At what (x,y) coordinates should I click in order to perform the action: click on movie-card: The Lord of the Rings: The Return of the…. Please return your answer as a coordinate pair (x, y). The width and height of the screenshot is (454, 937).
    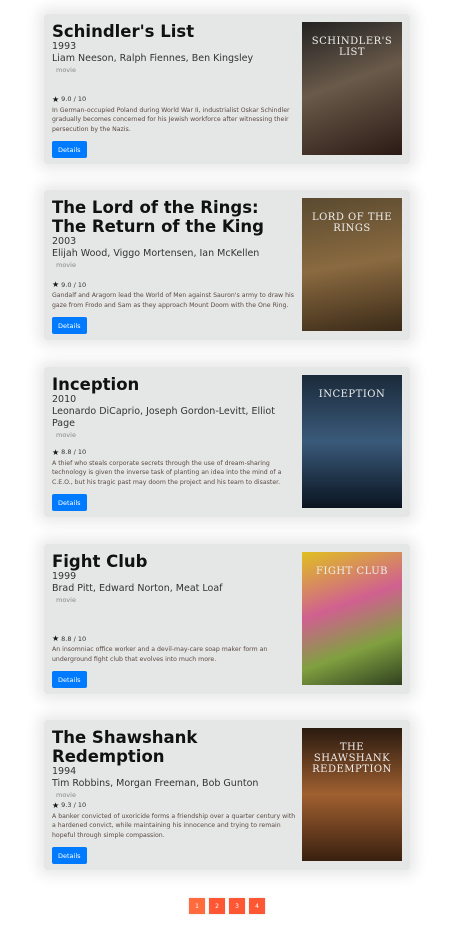
    Looking at the image, I should click on (227, 265).